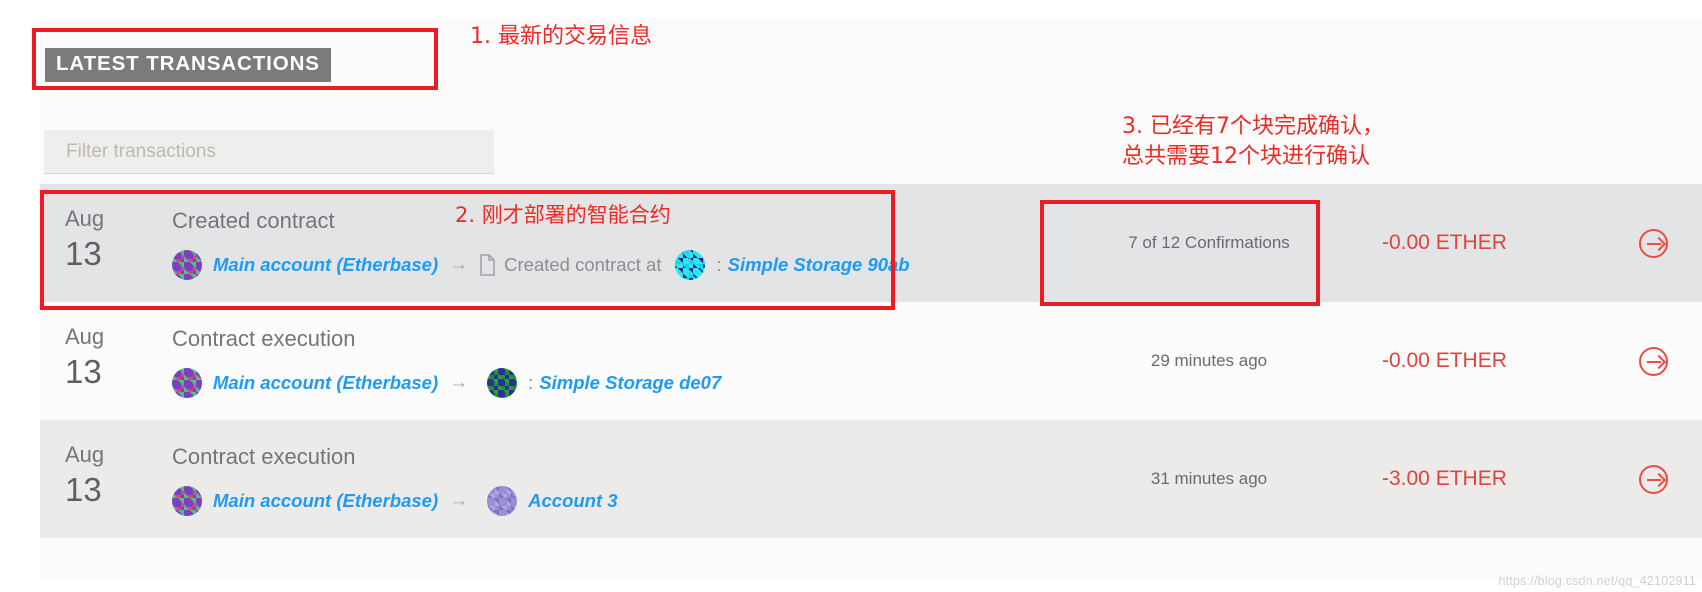 The image size is (1702, 592). I want to click on identicon-contract-cyan-icon, so click(690, 265).